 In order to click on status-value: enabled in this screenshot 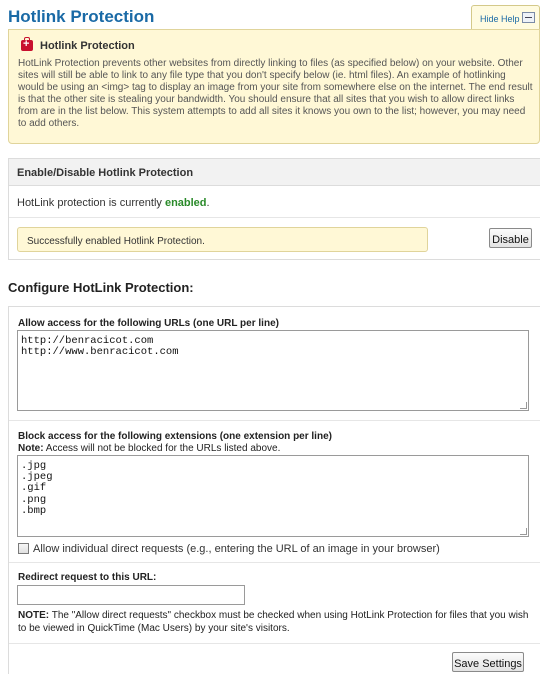, I will do `click(185, 203)`.